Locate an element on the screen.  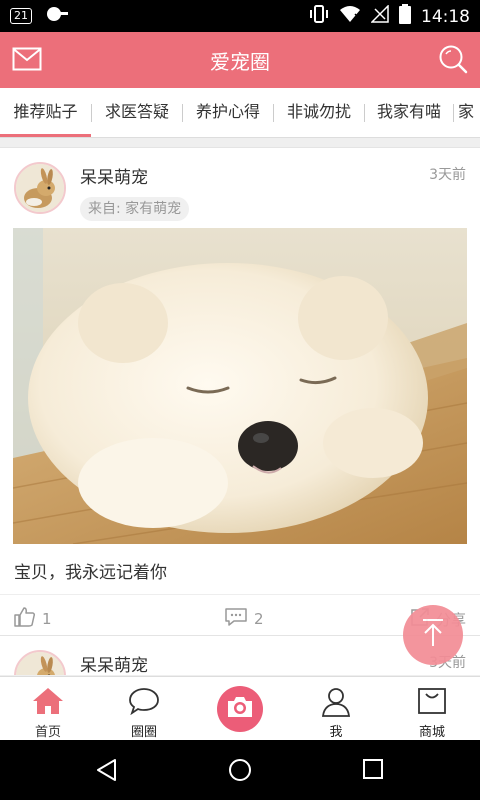
home-icon is located at coordinates (48, 703).